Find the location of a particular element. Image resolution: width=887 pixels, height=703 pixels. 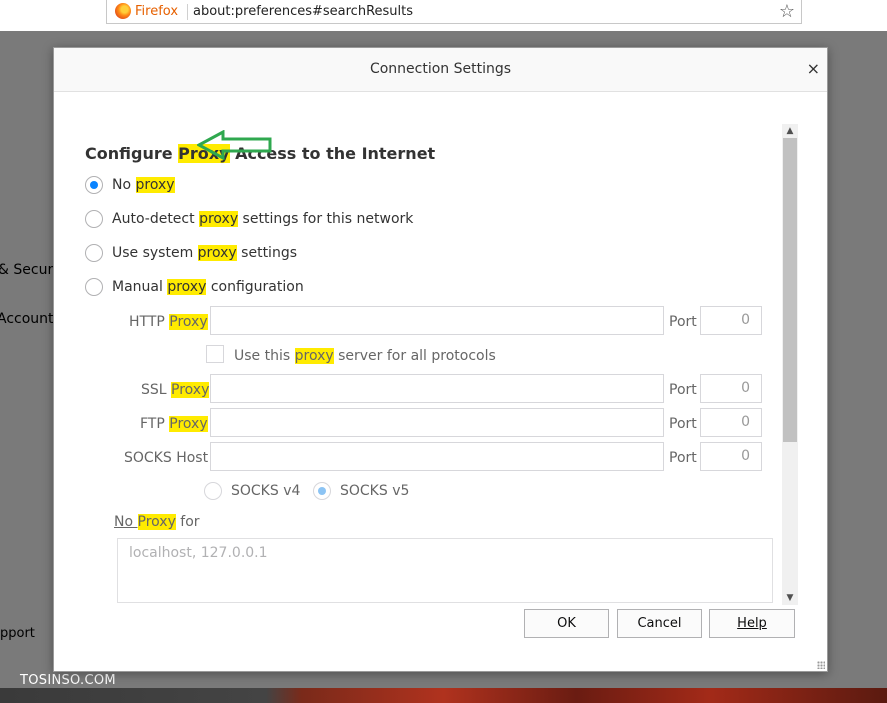

bookmark-star-icon: ☆ is located at coordinates (787, 11).